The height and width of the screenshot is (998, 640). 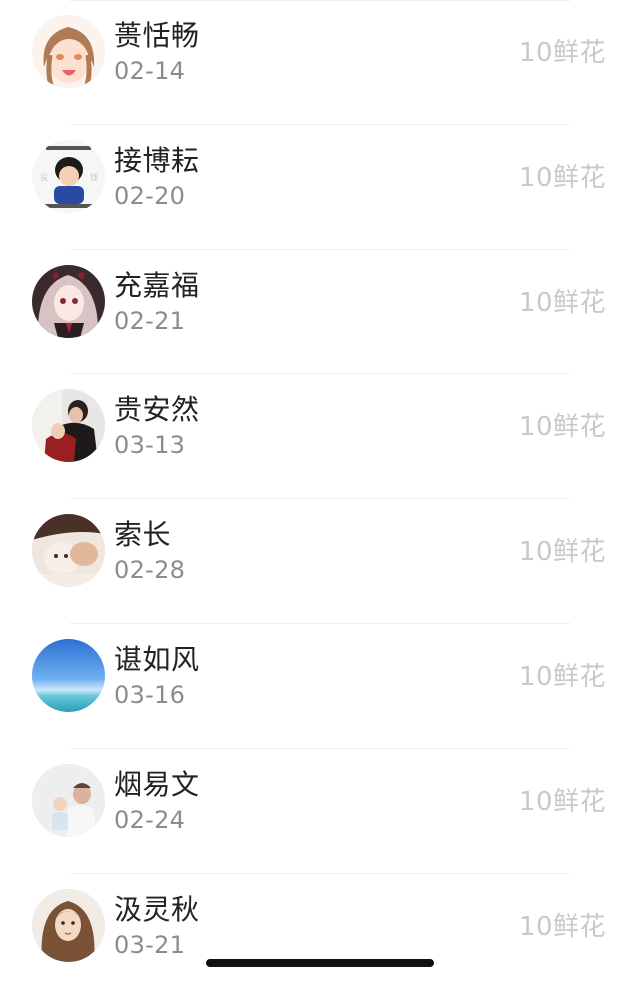 What do you see at coordinates (320, 561) in the screenshot?
I see `list-item: 索长 02-28 10鲜花` at bounding box center [320, 561].